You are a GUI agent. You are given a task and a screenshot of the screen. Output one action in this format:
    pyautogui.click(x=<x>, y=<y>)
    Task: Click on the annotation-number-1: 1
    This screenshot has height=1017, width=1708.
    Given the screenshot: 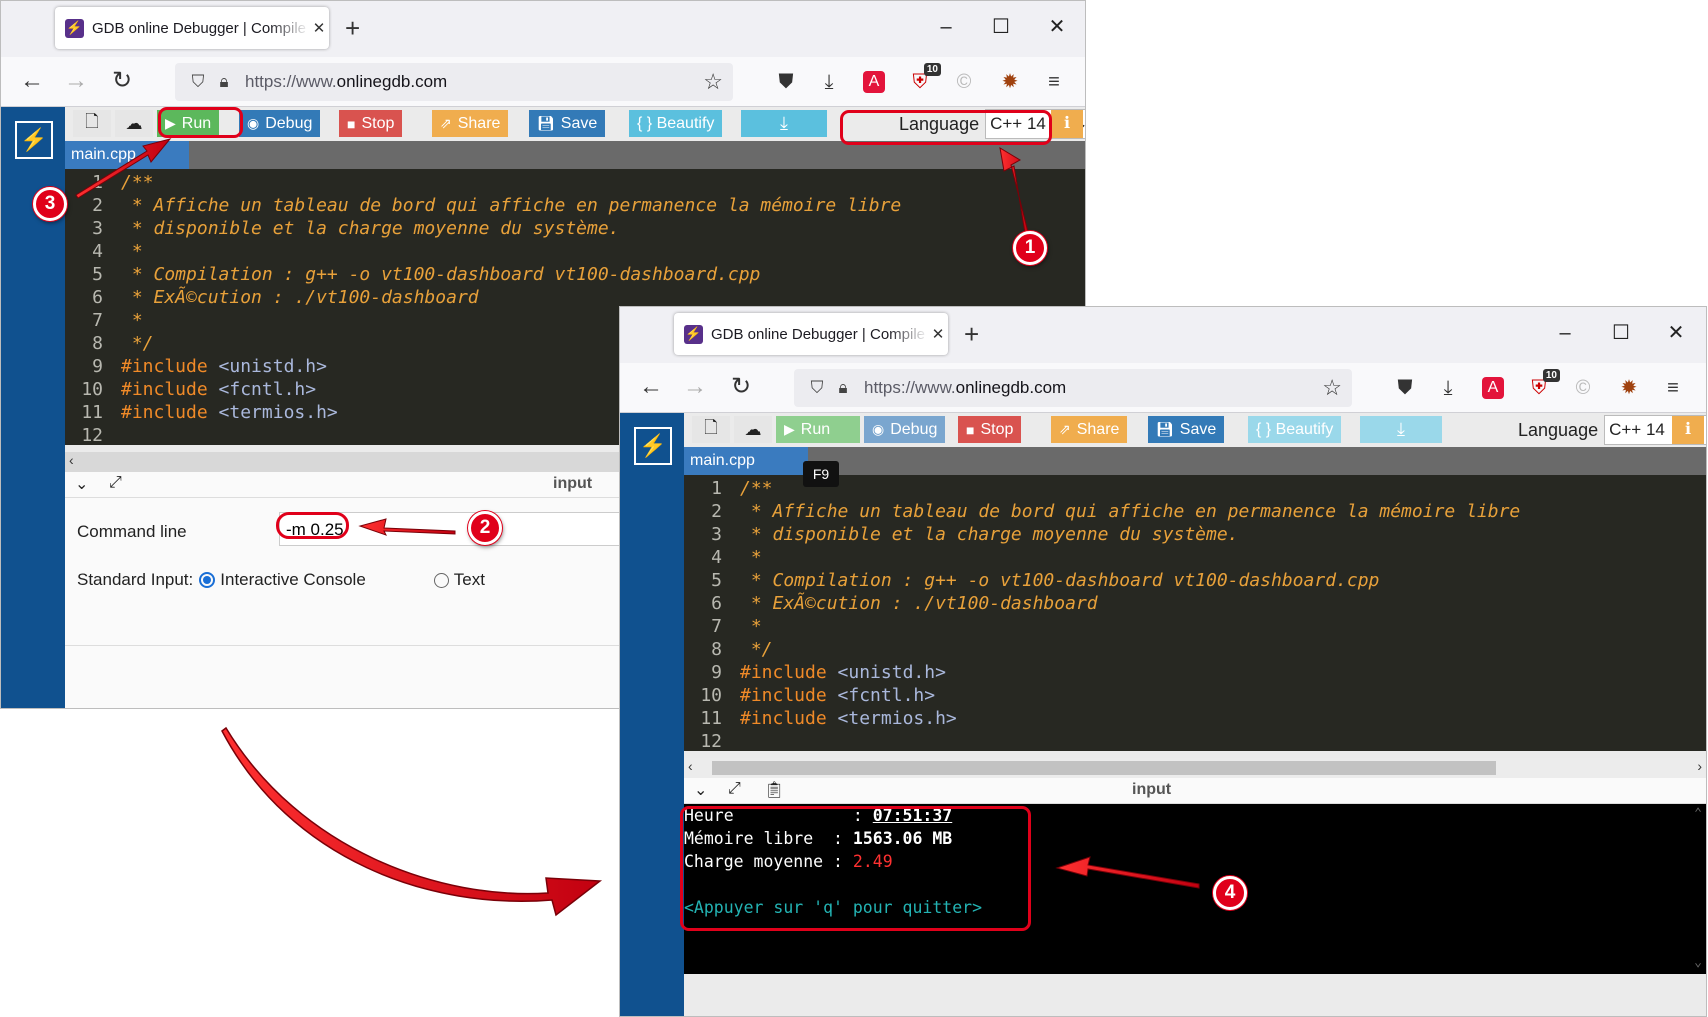 What is the action you would take?
    pyautogui.click(x=1030, y=248)
    